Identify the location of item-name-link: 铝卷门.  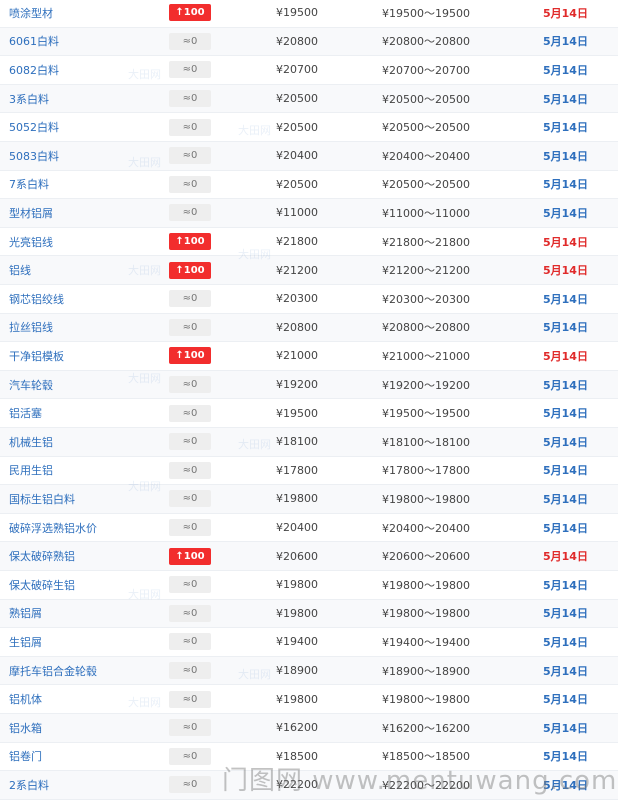
(89, 757).